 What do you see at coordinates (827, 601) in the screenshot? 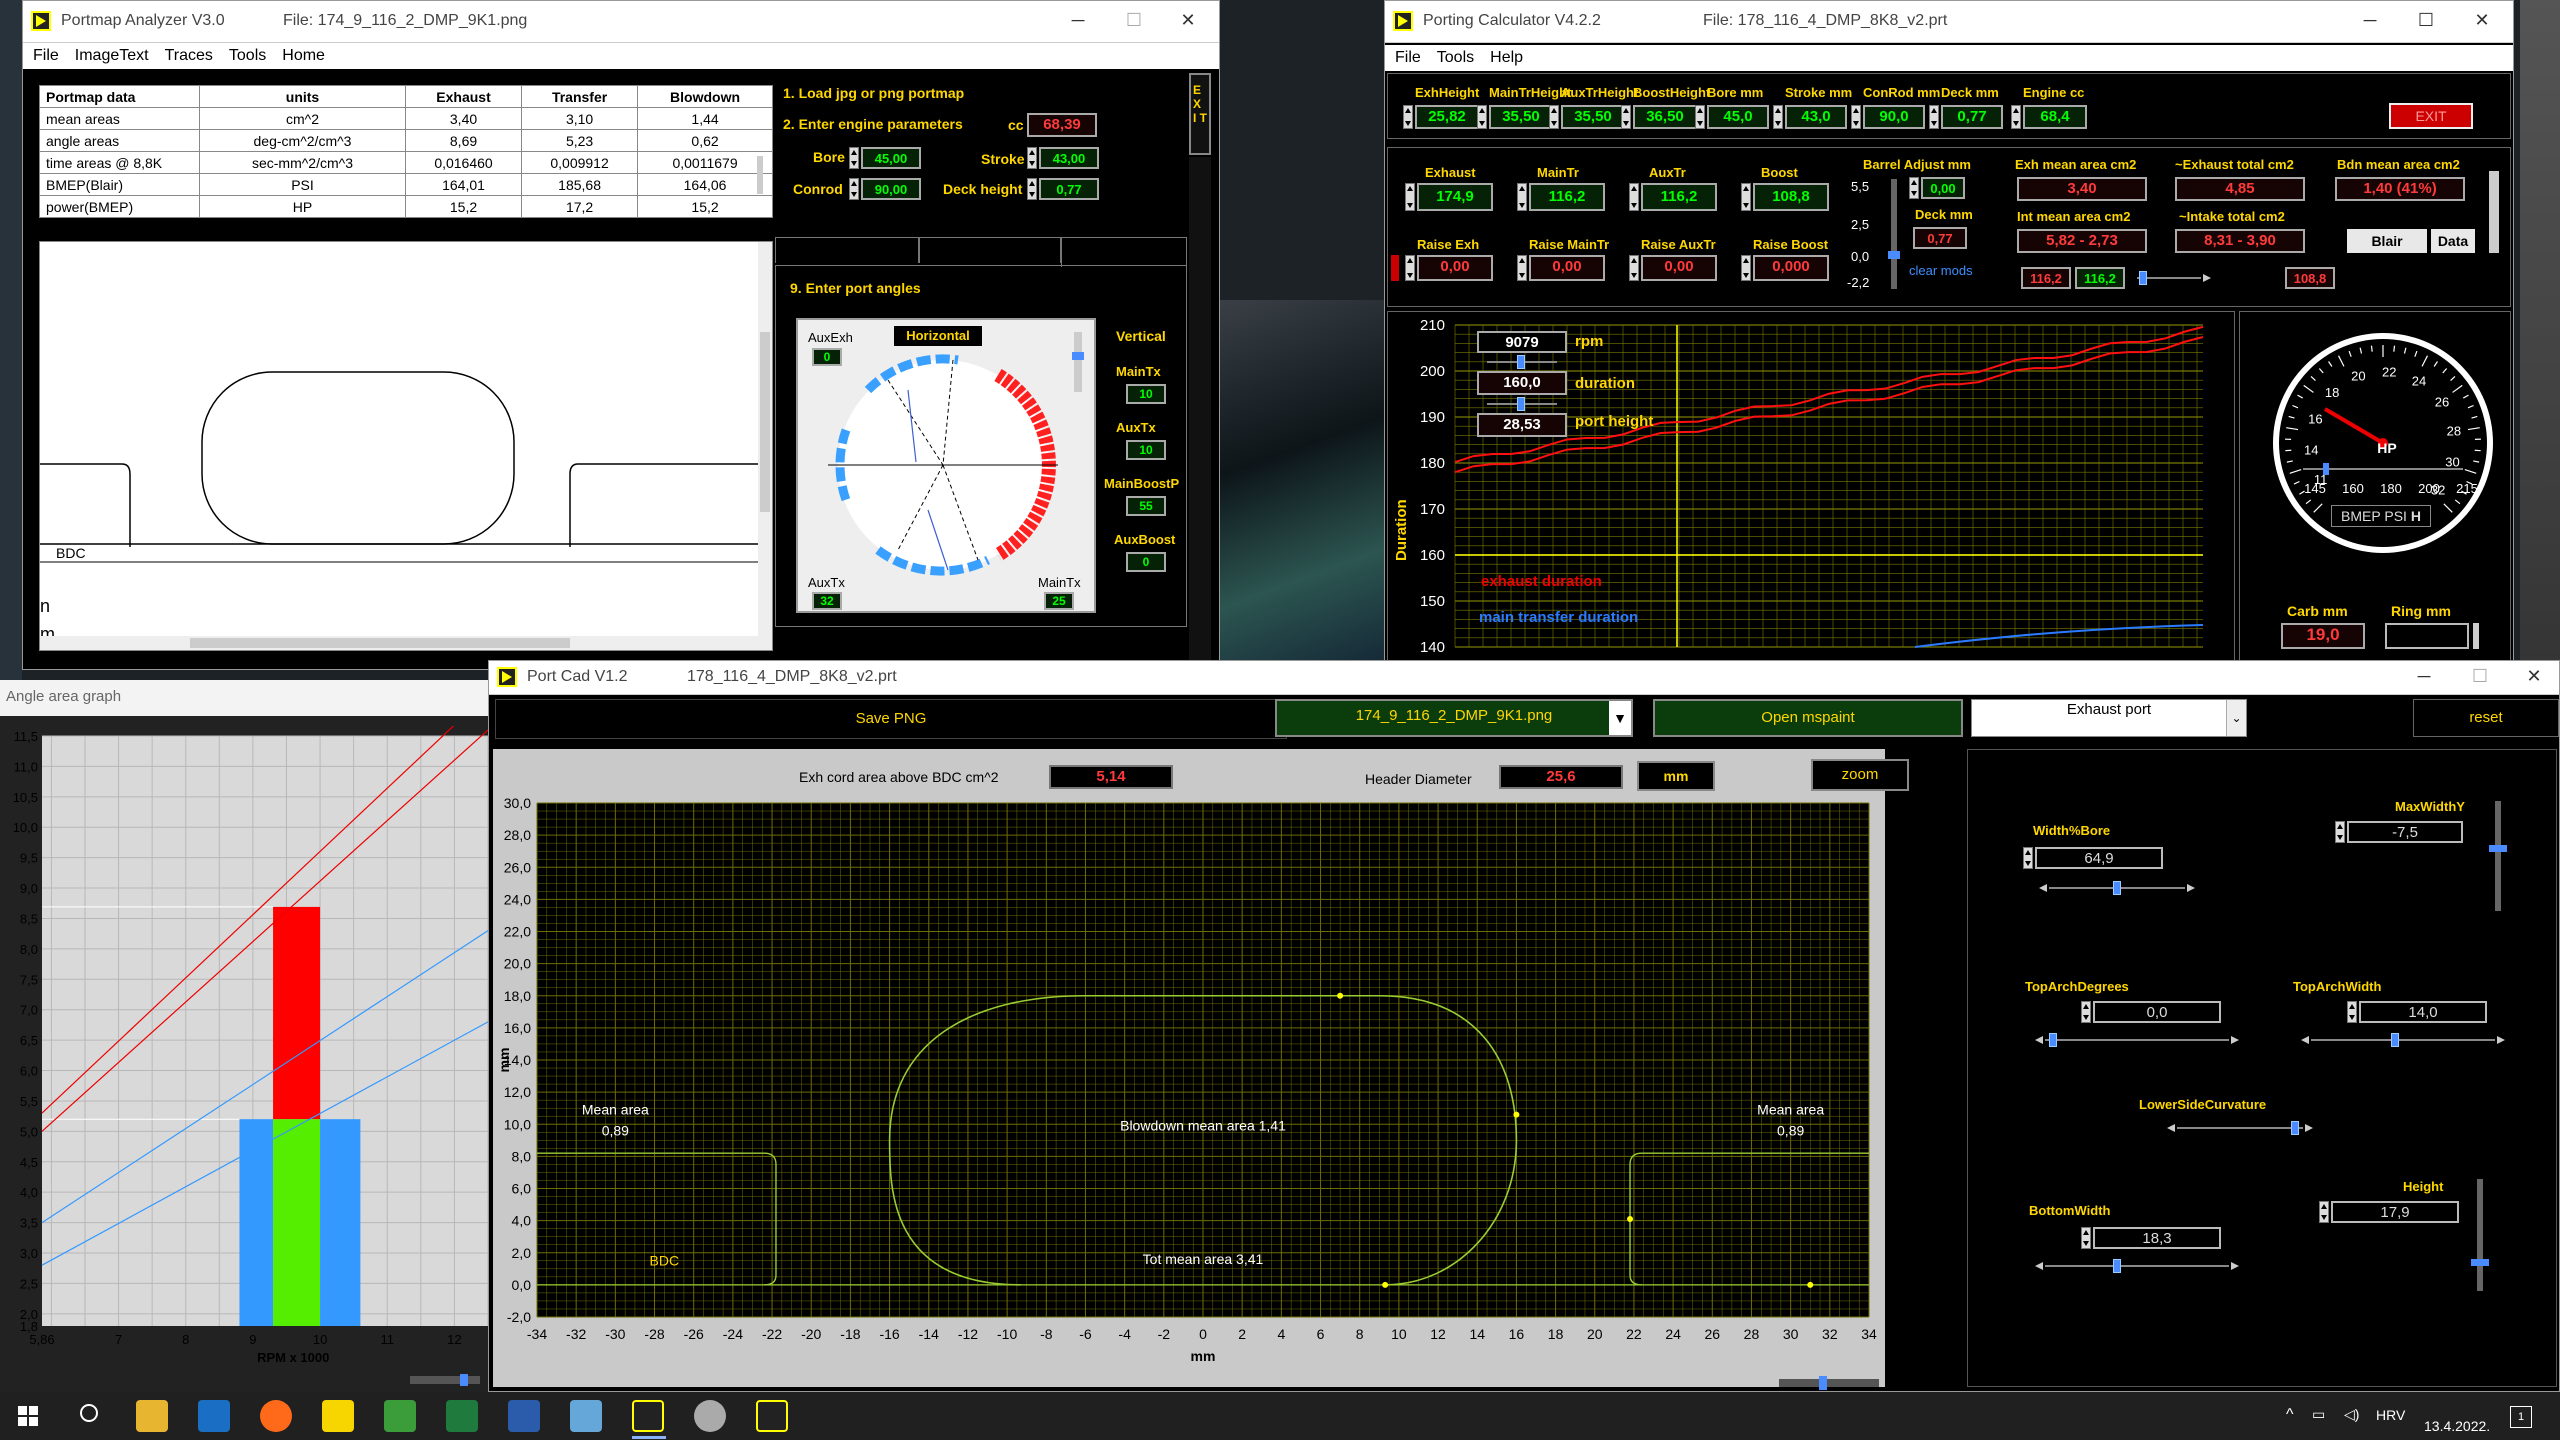
I see `auxtx-bottom-field: 32` at bounding box center [827, 601].